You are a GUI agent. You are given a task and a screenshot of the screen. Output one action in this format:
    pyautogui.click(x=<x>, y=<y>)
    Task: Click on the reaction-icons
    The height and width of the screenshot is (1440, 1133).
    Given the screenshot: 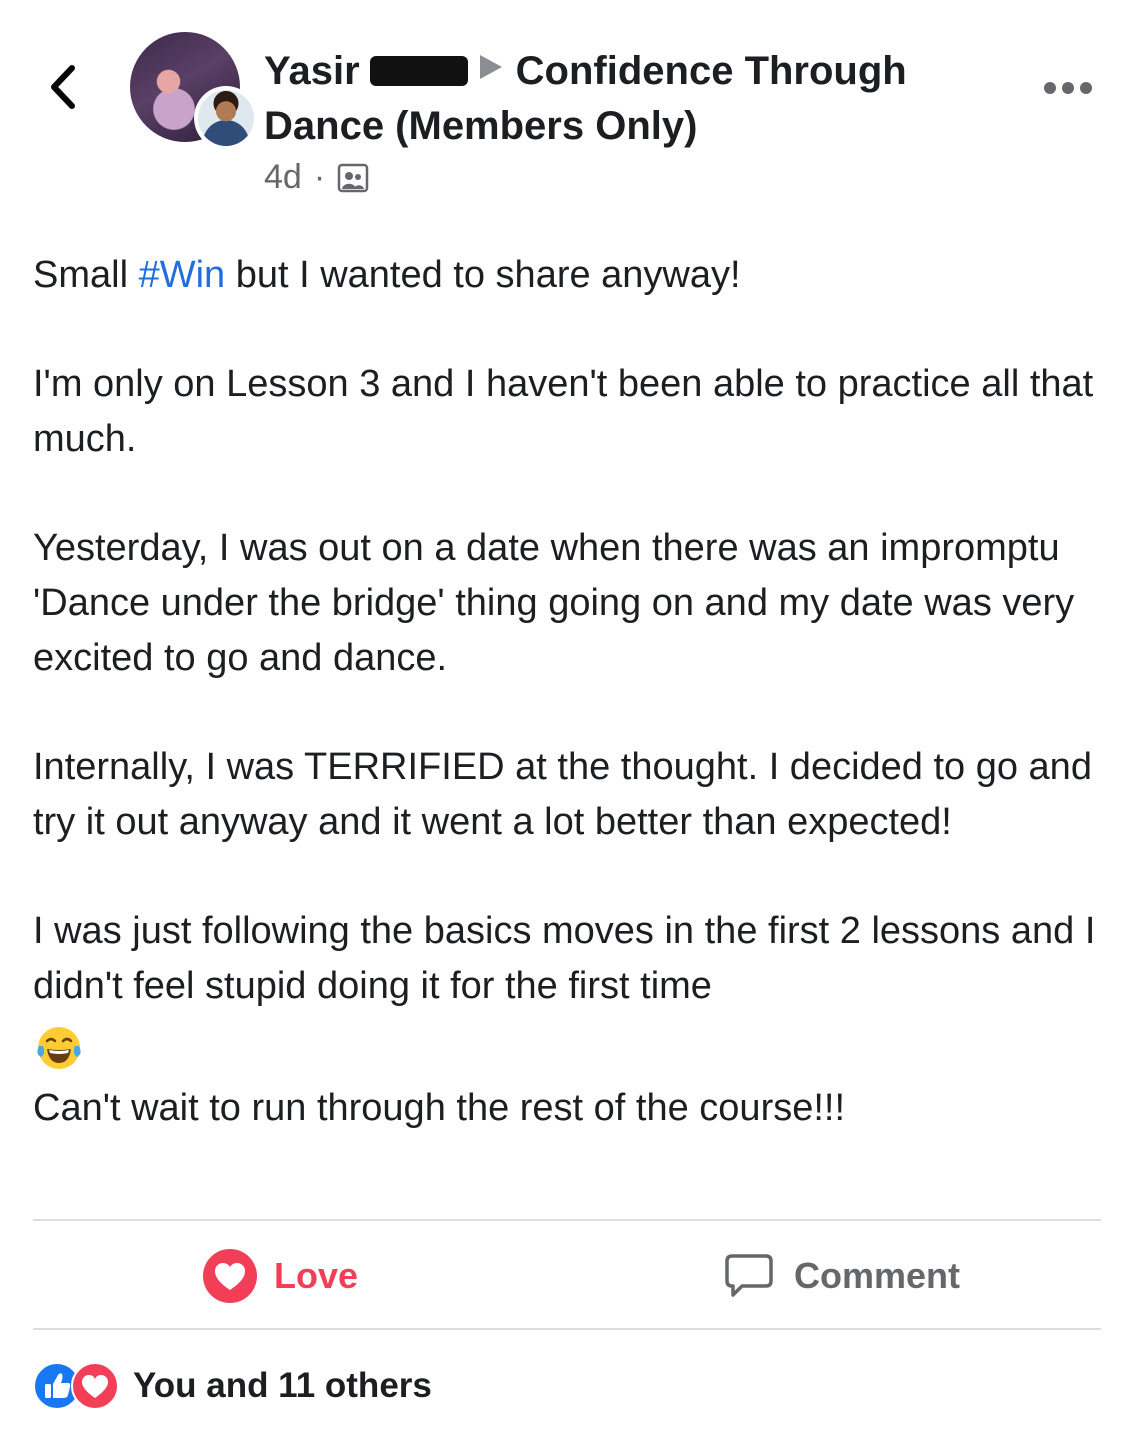 What is the action you would take?
    pyautogui.click(x=77, y=1386)
    